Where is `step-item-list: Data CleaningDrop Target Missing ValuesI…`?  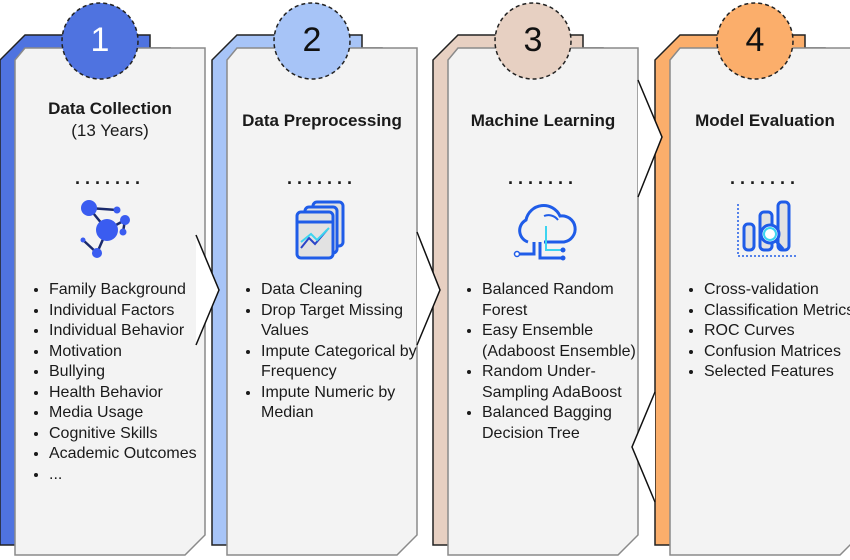
step-item-list: Data CleaningDrop Target Missing ValuesI… is located at coordinates (331, 352).